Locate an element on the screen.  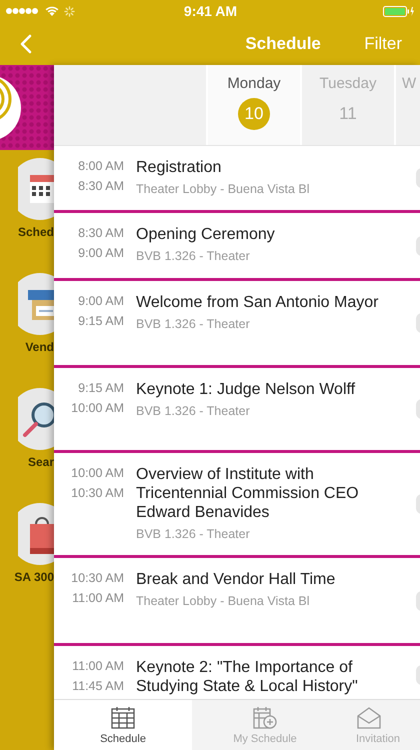
calendar-add-icon is located at coordinates (265, 718).